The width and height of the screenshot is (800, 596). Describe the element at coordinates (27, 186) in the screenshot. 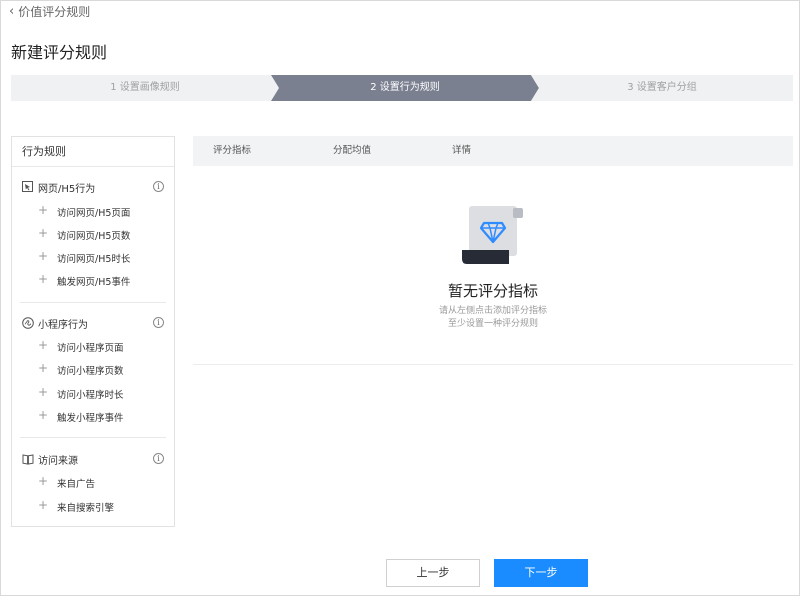

I see `web-pointer-icon` at that location.